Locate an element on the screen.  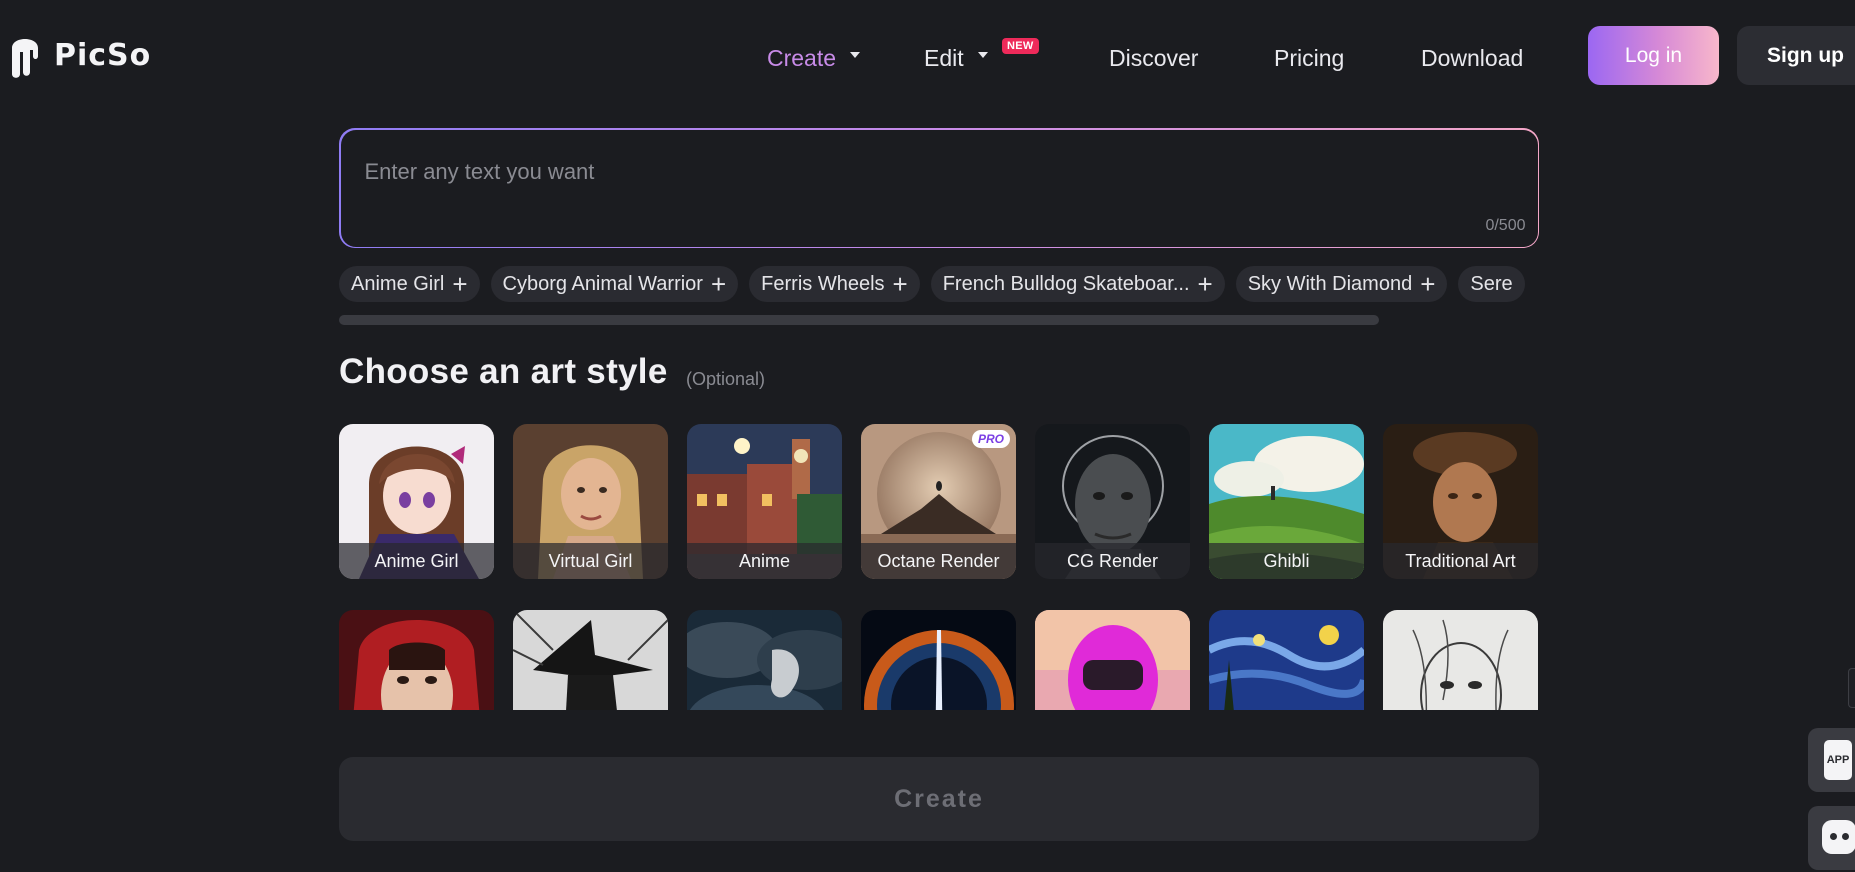
style-label: Octane Render is located at coordinates (938, 561).